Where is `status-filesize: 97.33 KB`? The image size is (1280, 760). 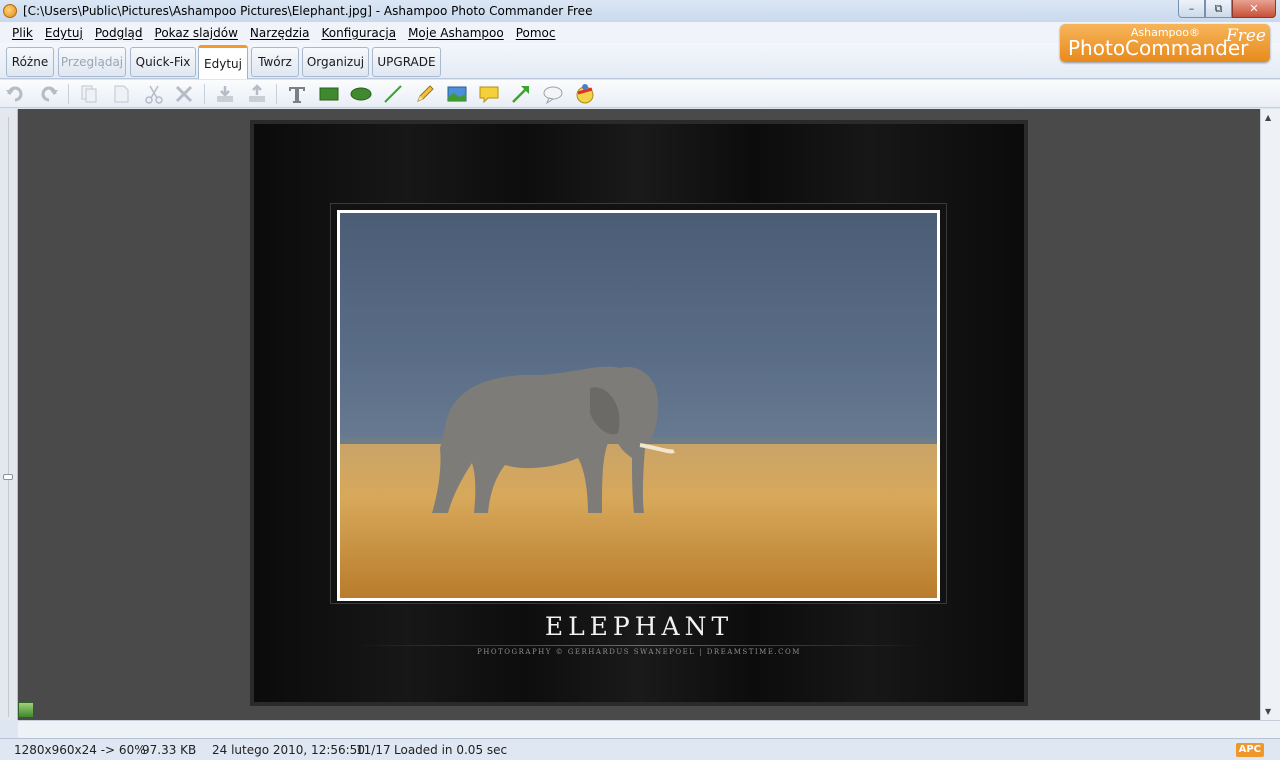 status-filesize: 97.33 KB is located at coordinates (169, 750).